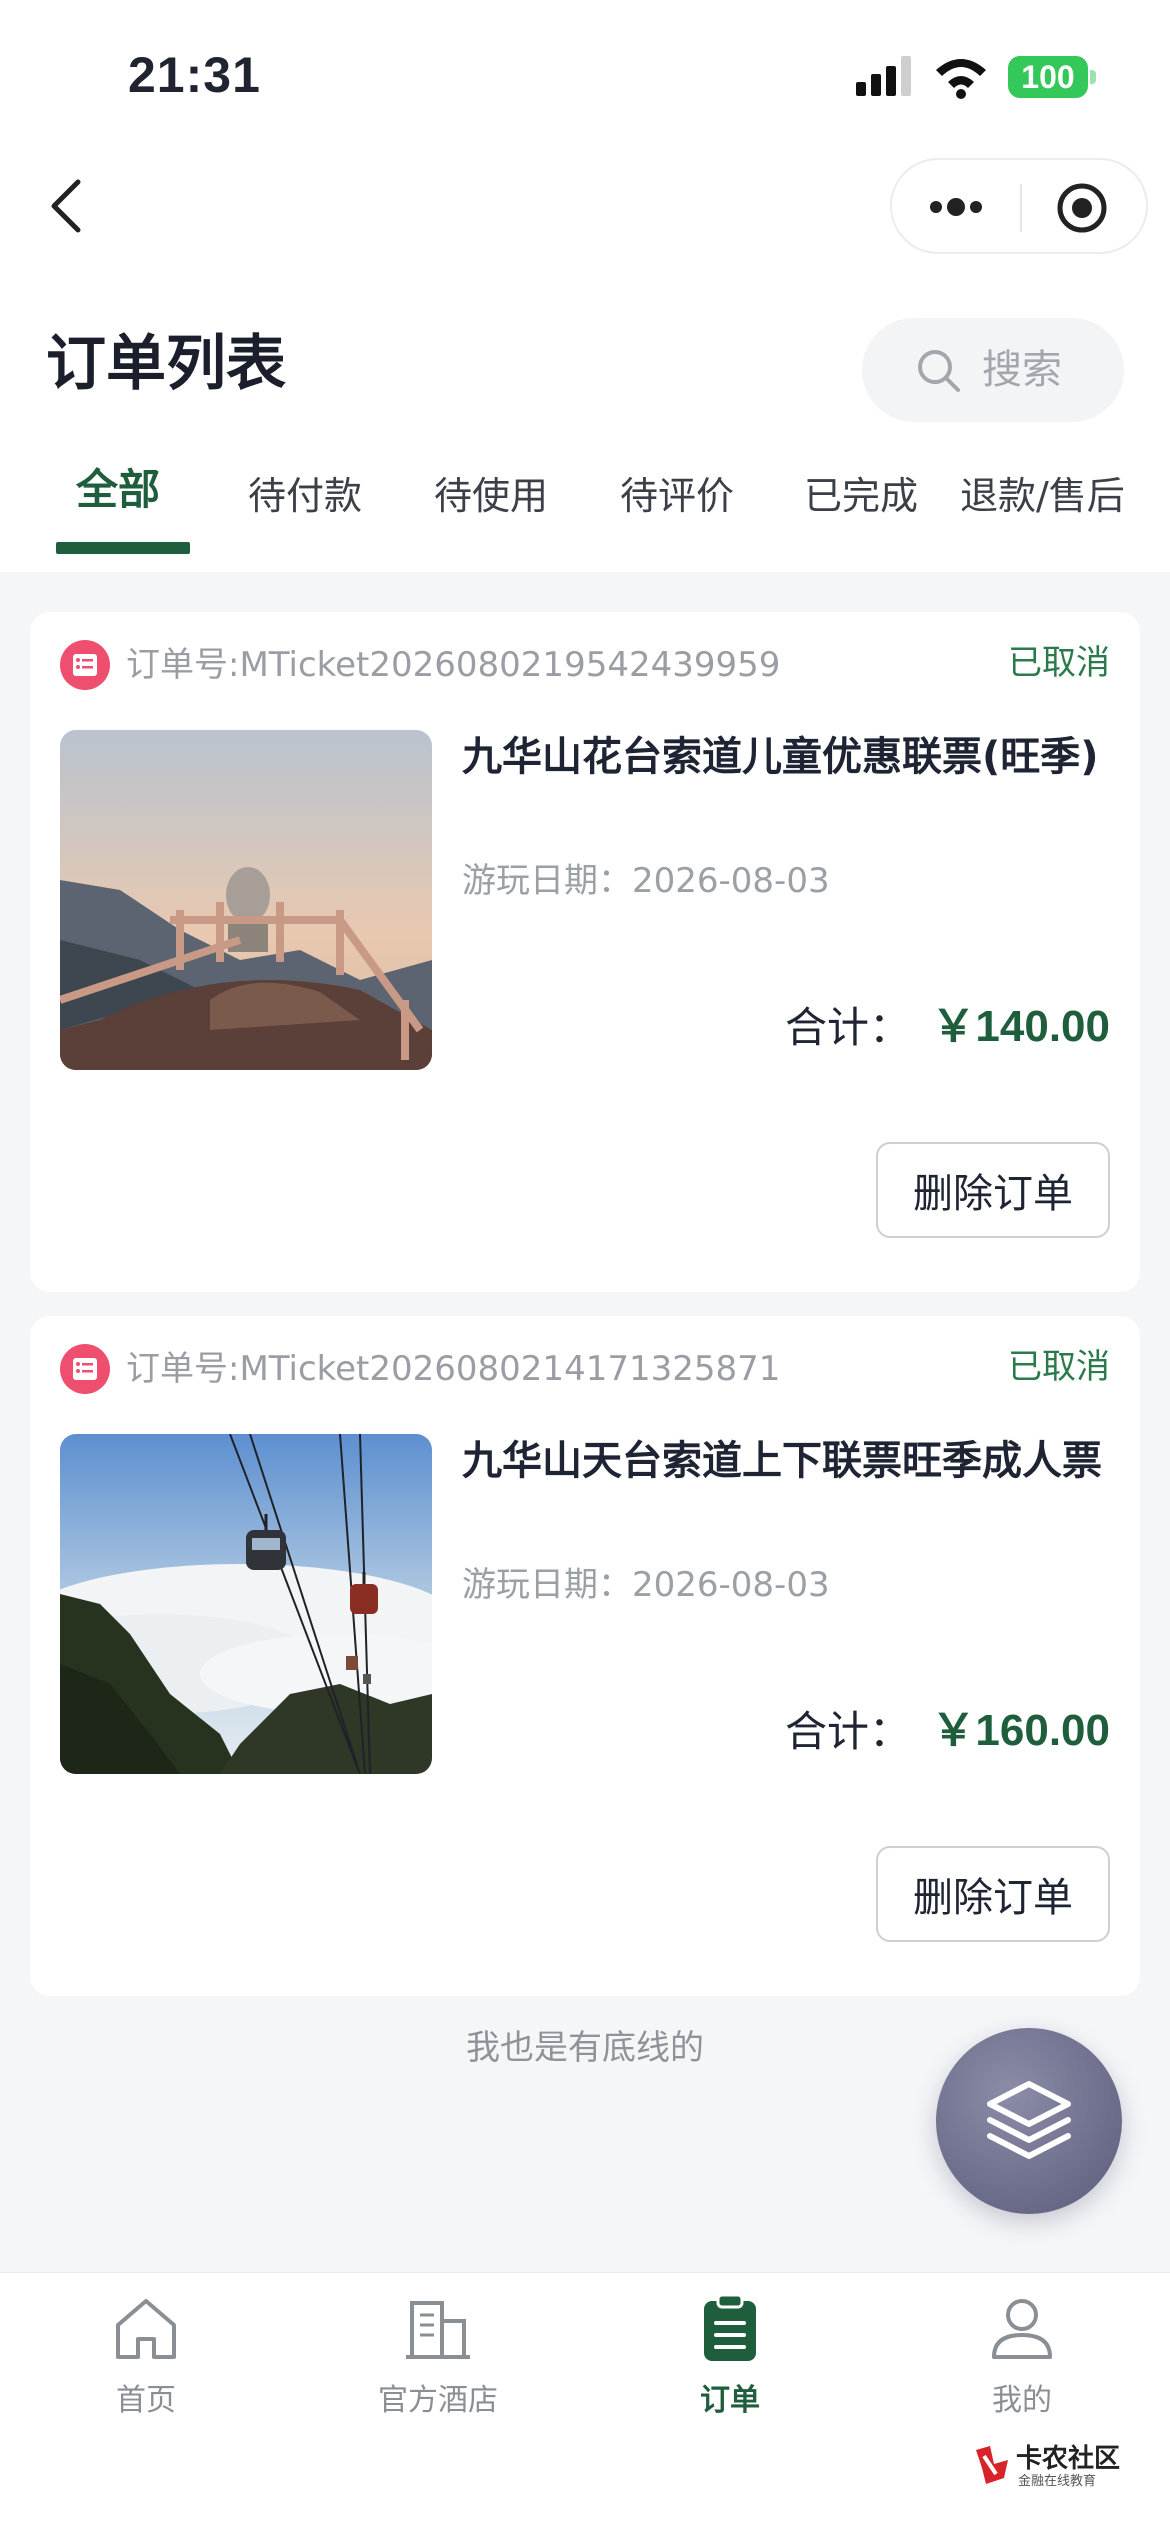 The image size is (1170, 2533). I want to click on product-title: 九华山花台索道儿童优惠联票(旺季), so click(787, 757).